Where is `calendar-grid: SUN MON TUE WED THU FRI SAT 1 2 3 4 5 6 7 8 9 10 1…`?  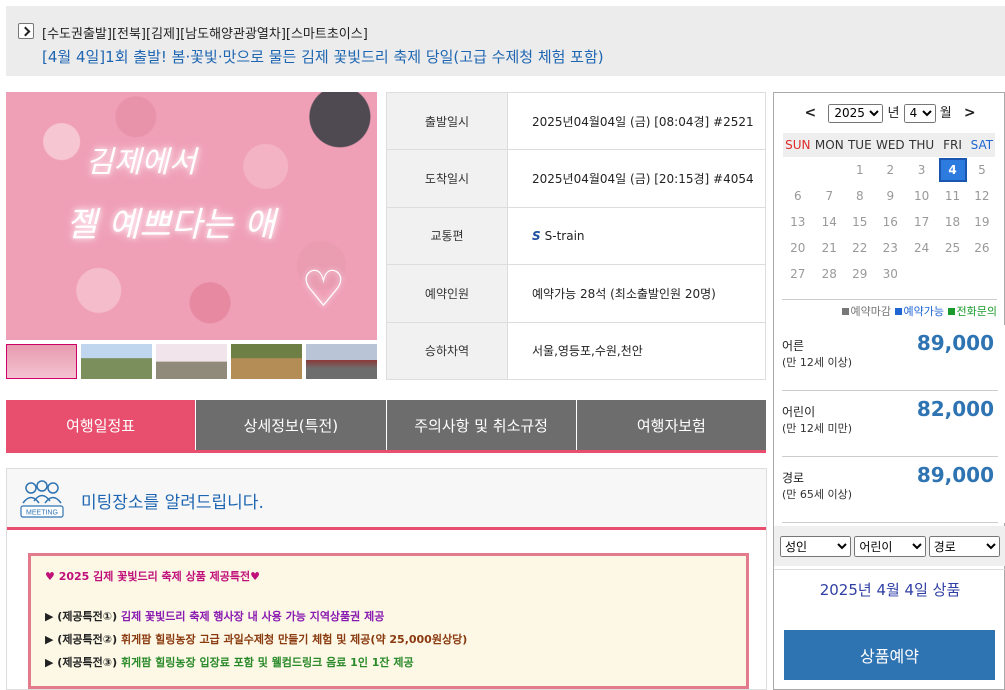
calendar-grid: SUN MON TUE WED THU FRI SAT 1 2 3 4 5 6 7 8 9 10 1… is located at coordinates (889, 210).